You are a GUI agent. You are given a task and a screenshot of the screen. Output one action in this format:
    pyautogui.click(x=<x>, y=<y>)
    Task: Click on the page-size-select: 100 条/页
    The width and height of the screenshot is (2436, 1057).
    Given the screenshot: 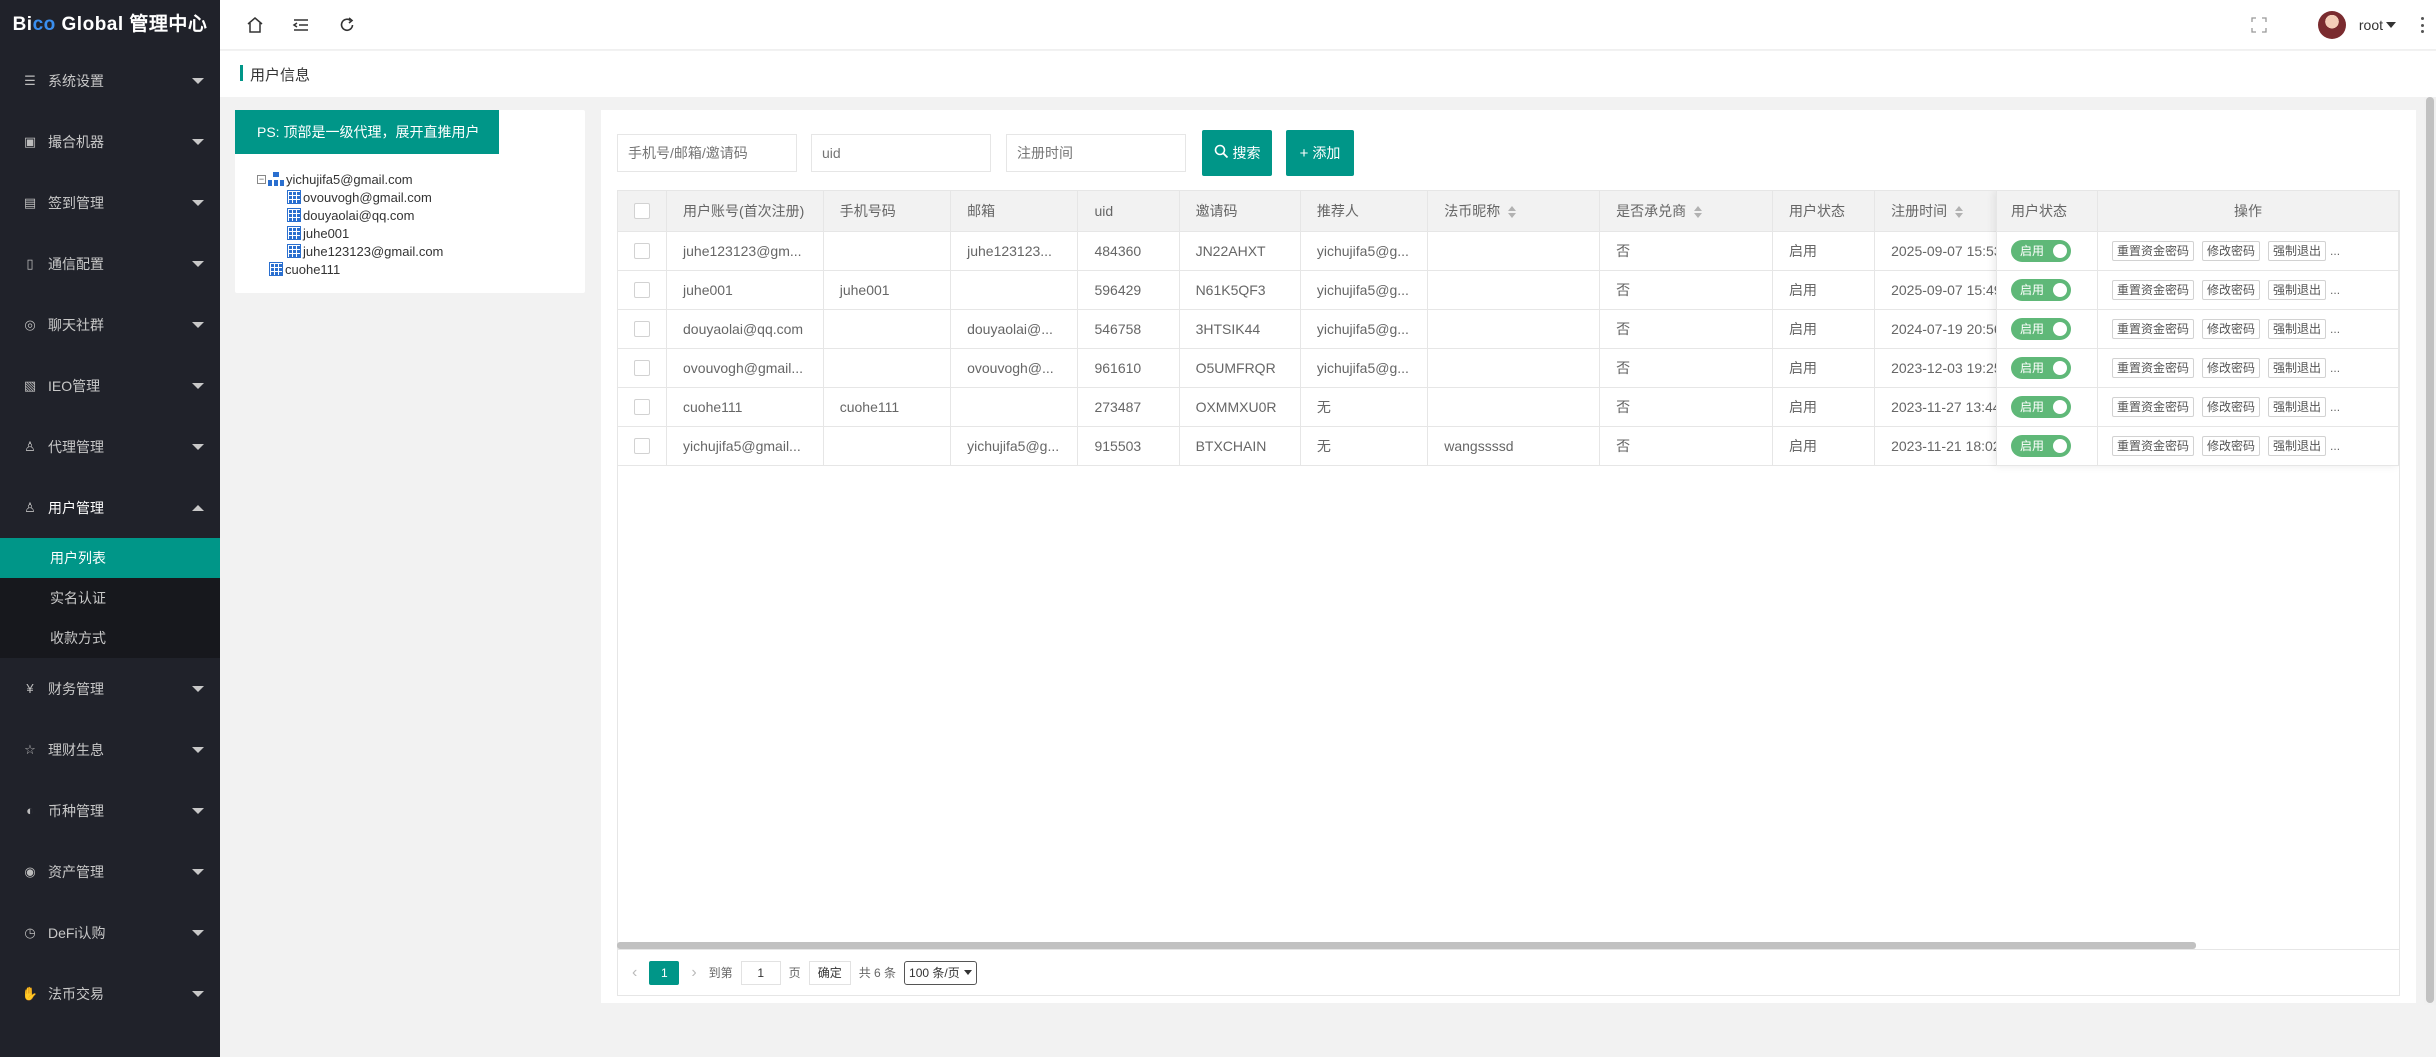 What is the action you would take?
    pyautogui.click(x=940, y=972)
    